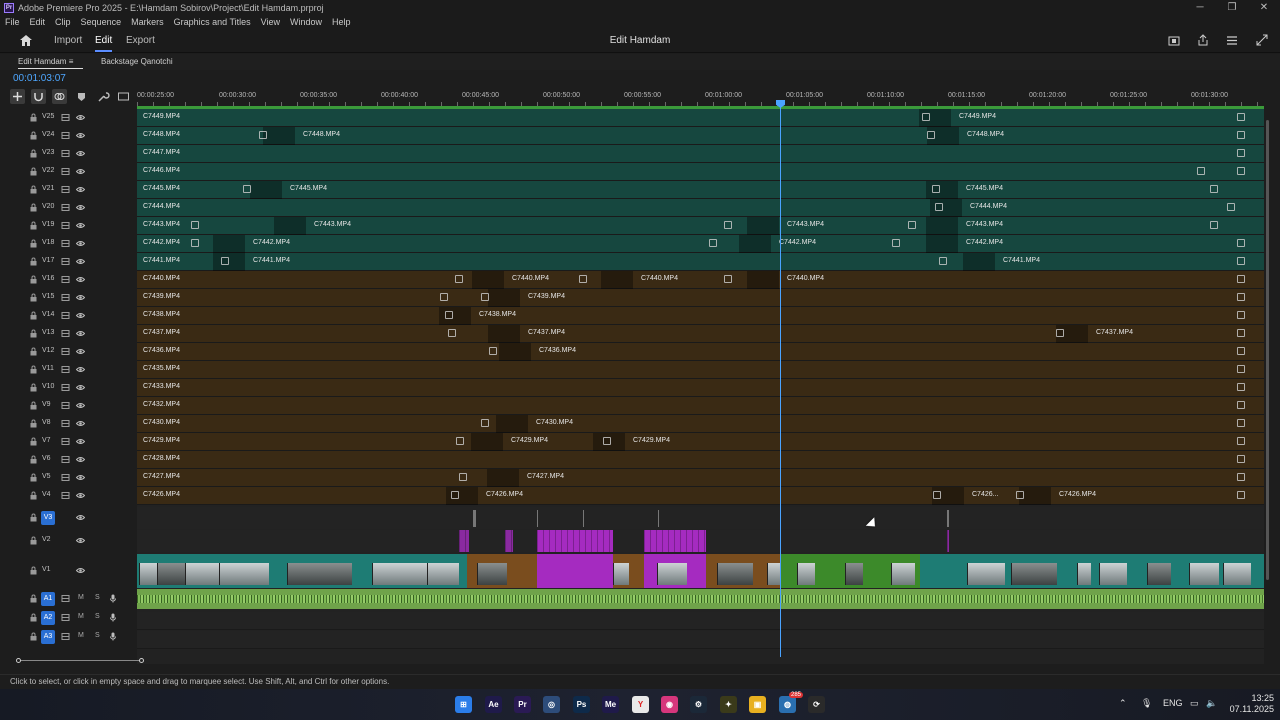  Describe the element at coordinates (48, 188) in the screenshot. I see `track-label: V21` at that location.